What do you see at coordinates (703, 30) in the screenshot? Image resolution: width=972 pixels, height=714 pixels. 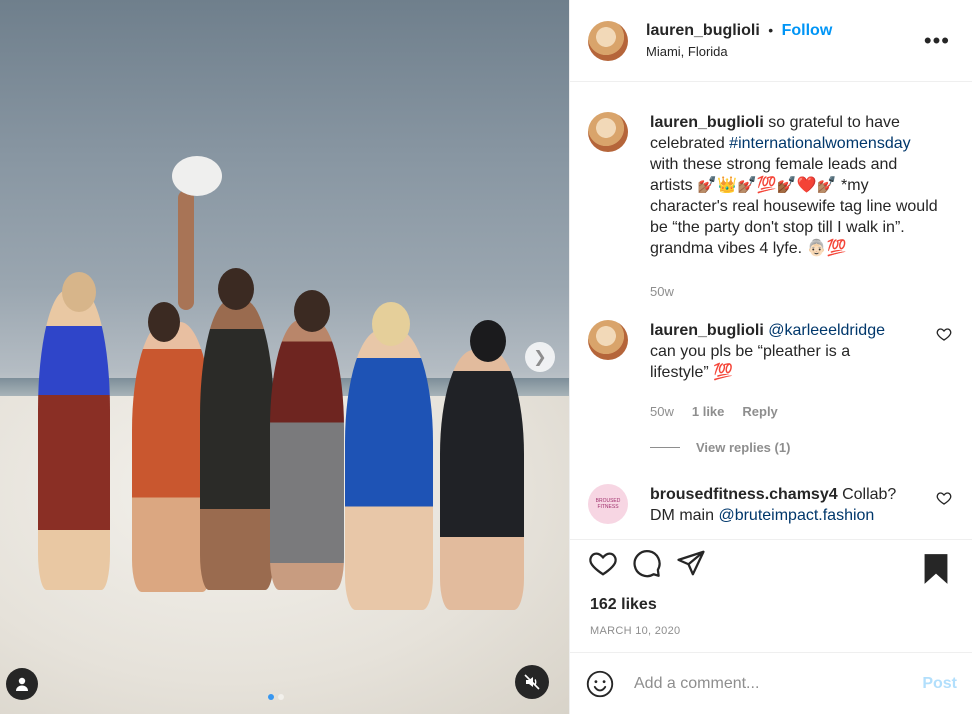 I see `username-link: lauren_buglioli` at bounding box center [703, 30].